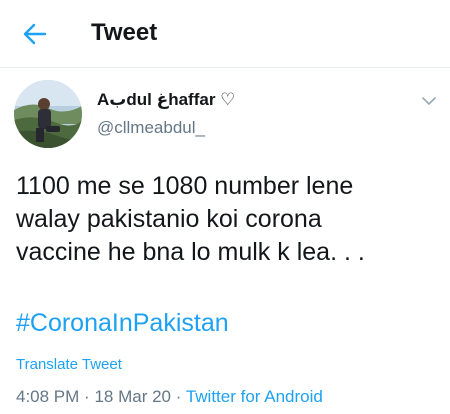 This screenshot has height=414, width=450. What do you see at coordinates (166, 100) in the screenshot?
I see `author-display-name: Aبdul غhaffar ♡` at bounding box center [166, 100].